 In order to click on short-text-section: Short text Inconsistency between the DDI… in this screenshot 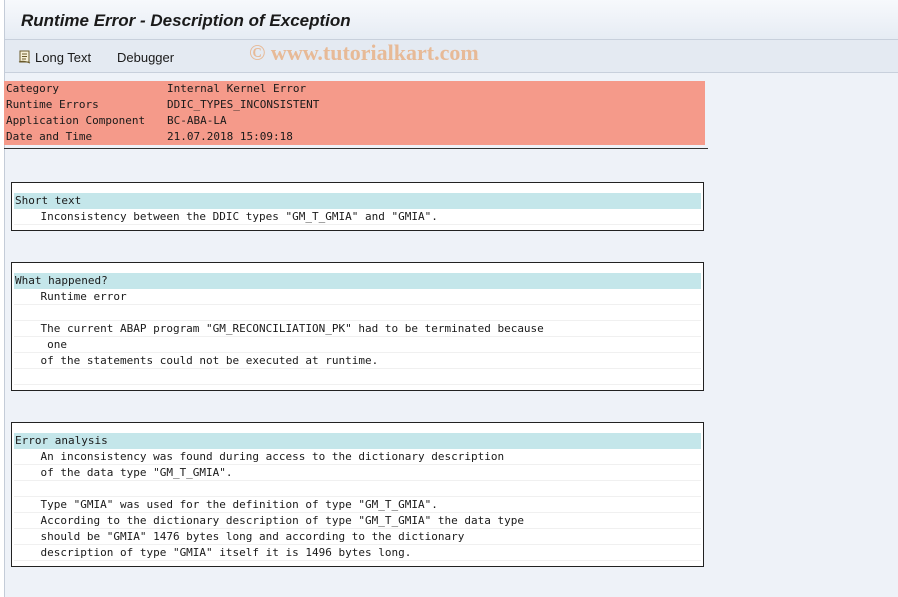, I will do `click(357, 206)`.